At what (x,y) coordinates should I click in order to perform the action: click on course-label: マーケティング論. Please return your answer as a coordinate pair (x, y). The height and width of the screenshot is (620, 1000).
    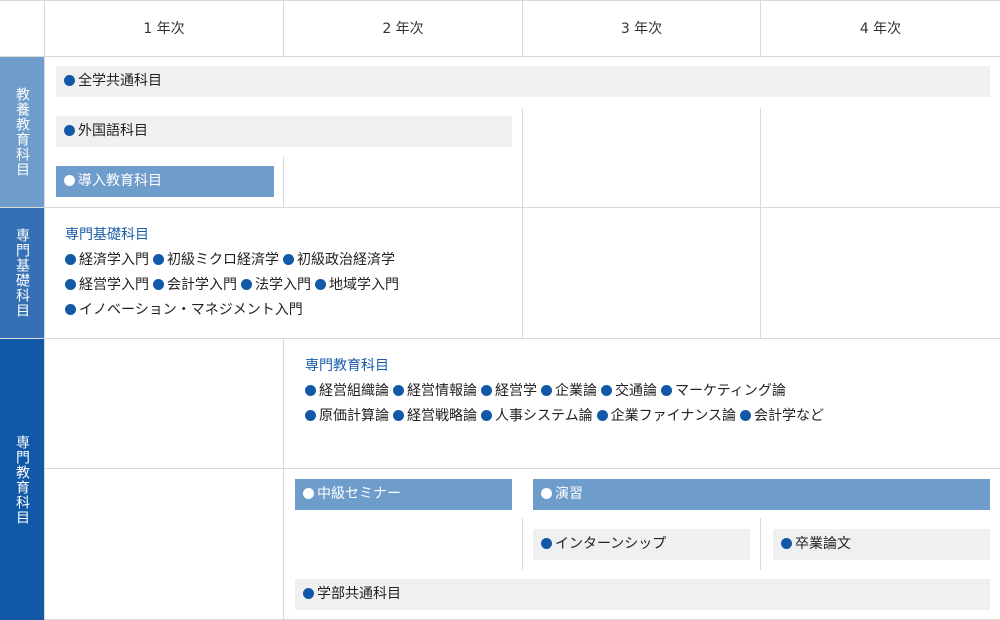
    Looking at the image, I should click on (730, 391).